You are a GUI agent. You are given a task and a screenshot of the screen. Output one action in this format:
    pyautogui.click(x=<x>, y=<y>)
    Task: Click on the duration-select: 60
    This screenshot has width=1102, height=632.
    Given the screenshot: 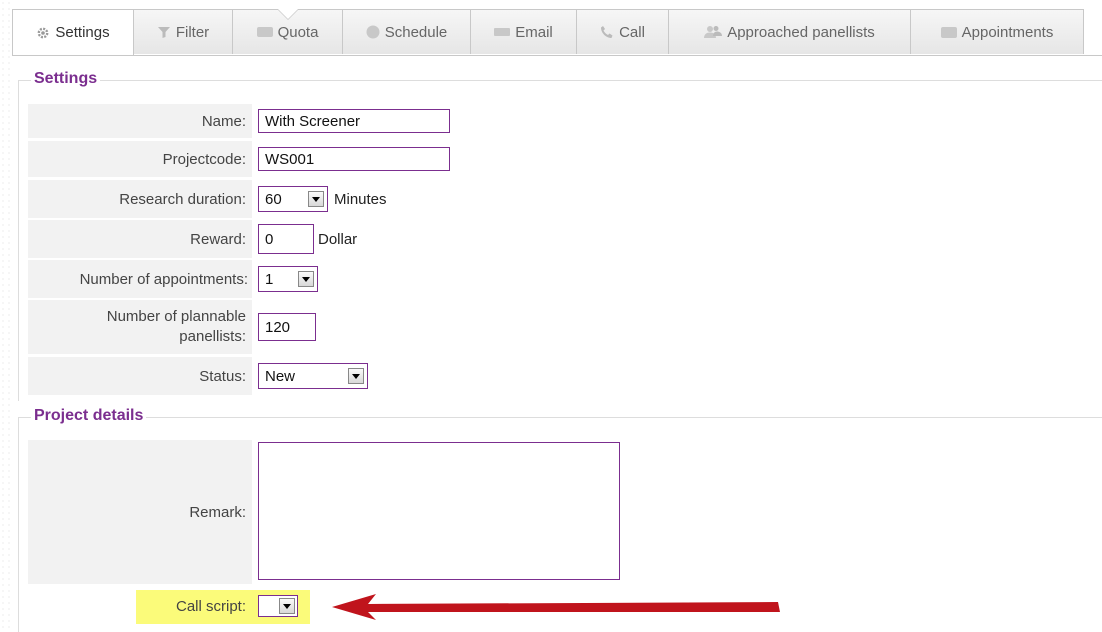 What is the action you would take?
    pyautogui.click(x=293, y=199)
    